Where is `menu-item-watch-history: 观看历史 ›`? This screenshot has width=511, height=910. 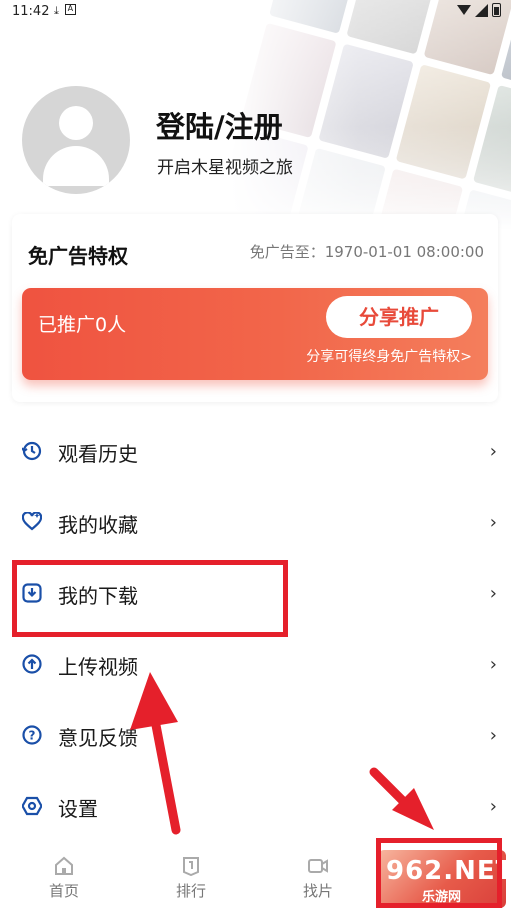 menu-item-watch-history: 观看历史 › is located at coordinates (255, 452).